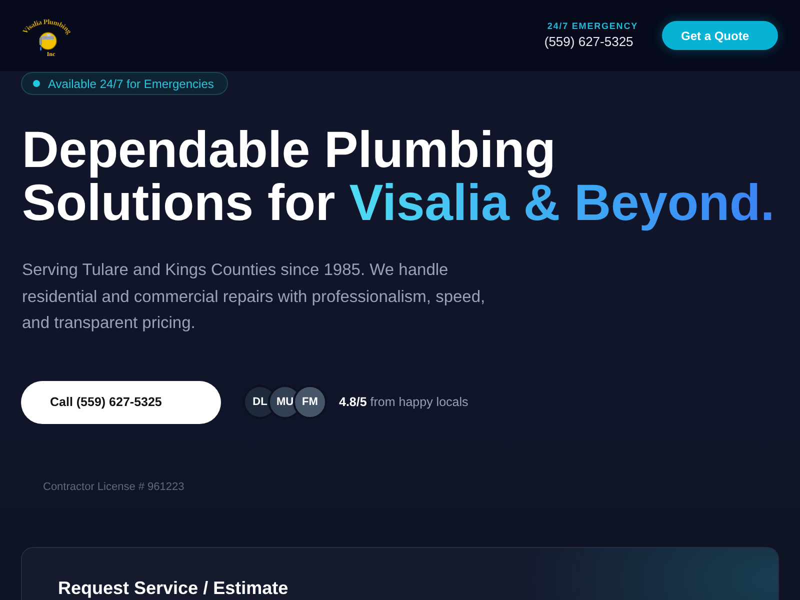 The height and width of the screenshot is (600, 800). Describe the element at coordinates (591, 41) in the screenshot. I see `phone-number: (559) 627-5325` at that location.